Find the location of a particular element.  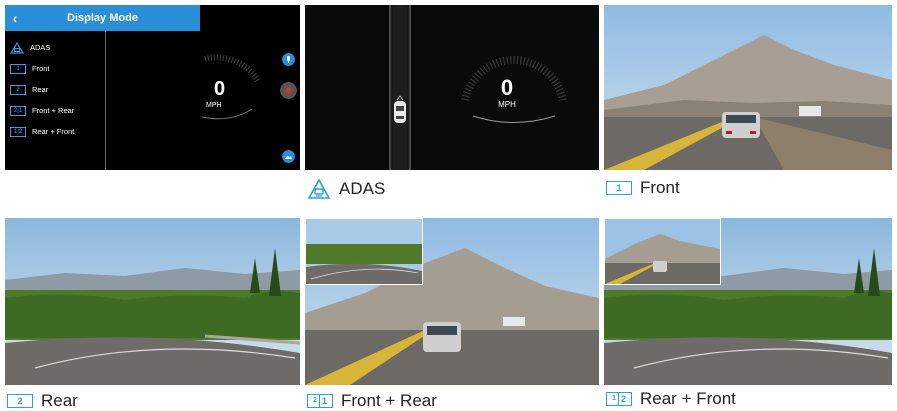

menu-item-front: 1 Front is located at coordinates (57, 68).